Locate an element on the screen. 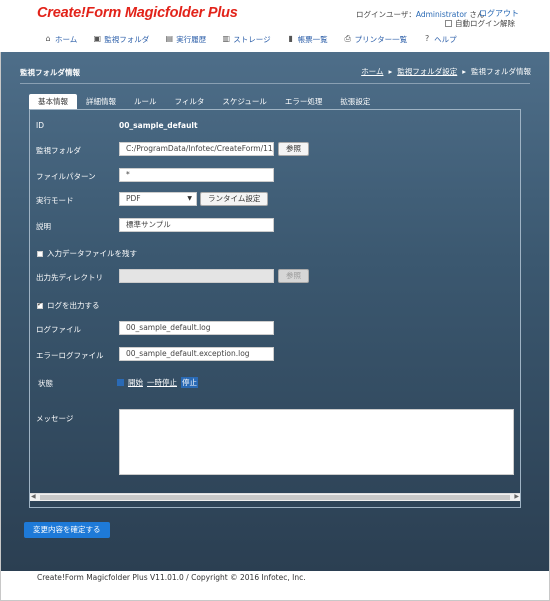 This screenshot has width=550, height=601. file-pattern-label: ファイルパターン is located at coordinates (66, 176).